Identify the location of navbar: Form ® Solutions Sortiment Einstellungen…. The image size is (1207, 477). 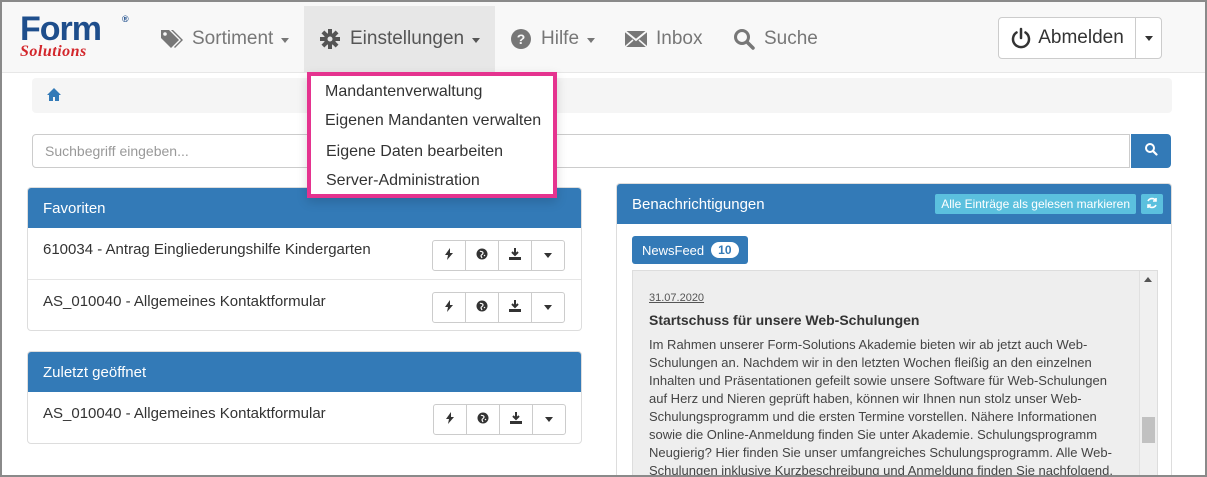
(603, 37).